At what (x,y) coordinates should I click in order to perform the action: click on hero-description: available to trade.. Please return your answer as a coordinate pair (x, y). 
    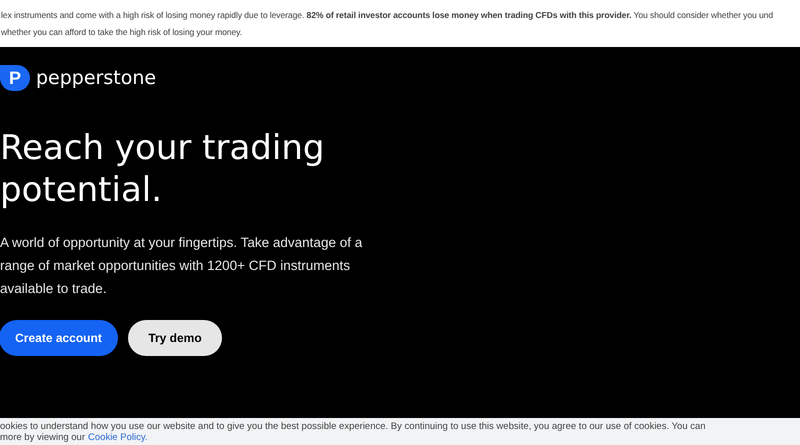
    Looking at the image, I should click on (54, 289).